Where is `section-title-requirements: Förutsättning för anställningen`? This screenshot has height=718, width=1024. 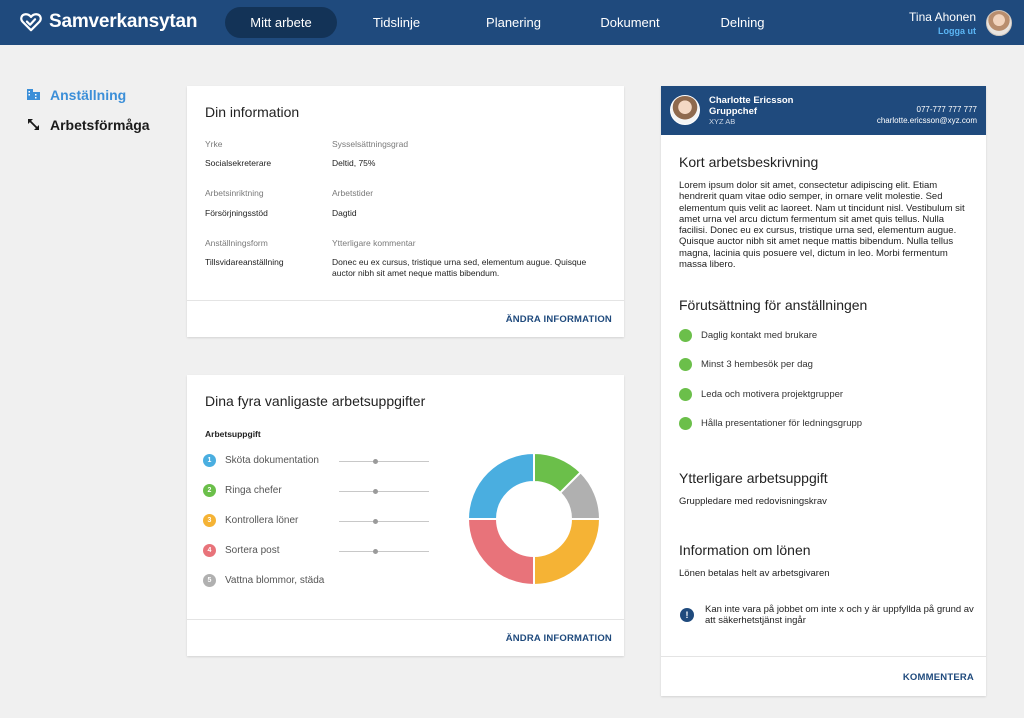 section-title-requirements: Förutsättning för anställningen is located at coordinates (773, 305).